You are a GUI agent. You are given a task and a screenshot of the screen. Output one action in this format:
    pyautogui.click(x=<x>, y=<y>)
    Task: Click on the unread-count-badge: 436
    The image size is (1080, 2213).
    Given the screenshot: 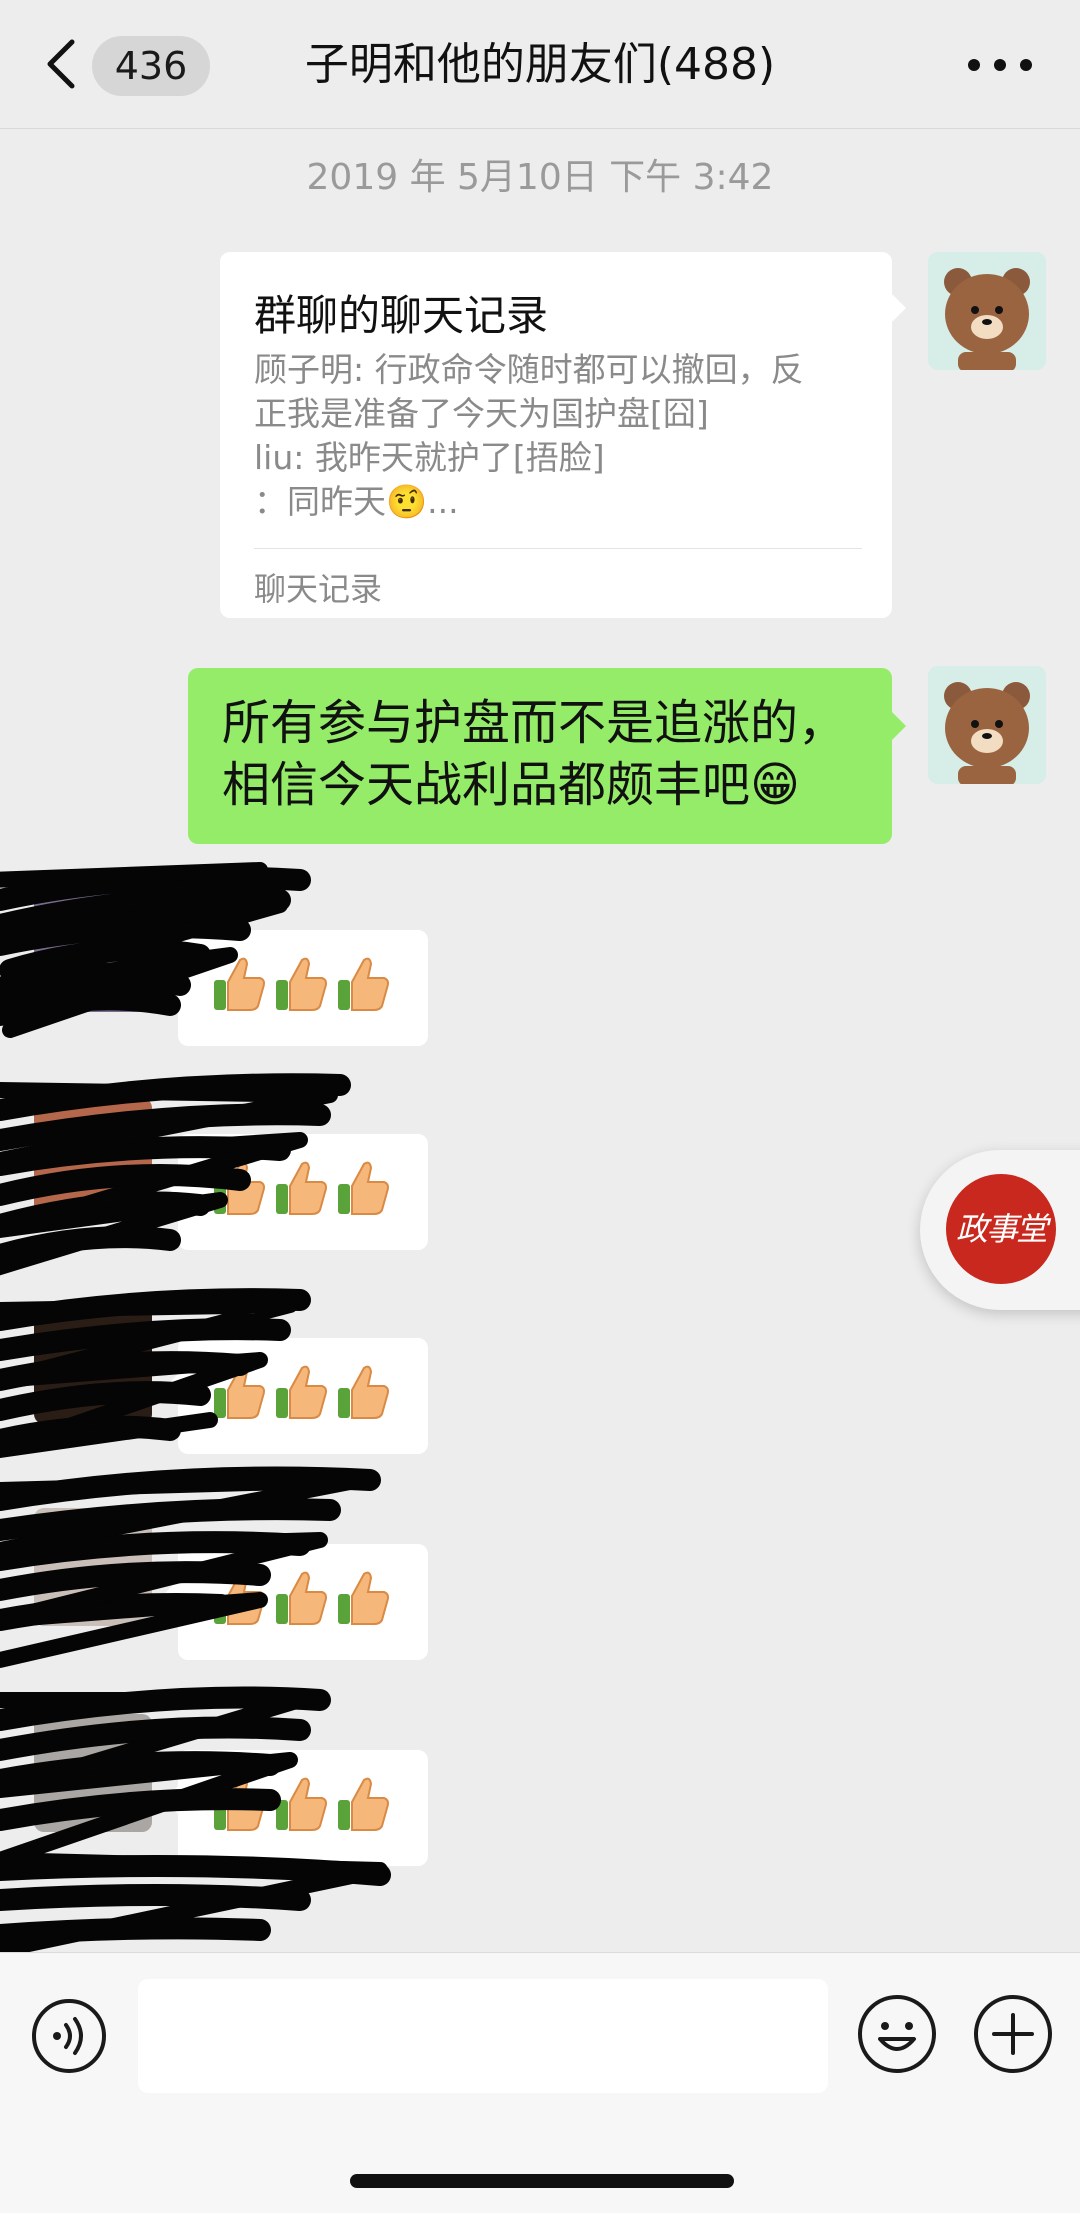 What is the action you would take?
    pyautogui.click(x=151, y=66)
    